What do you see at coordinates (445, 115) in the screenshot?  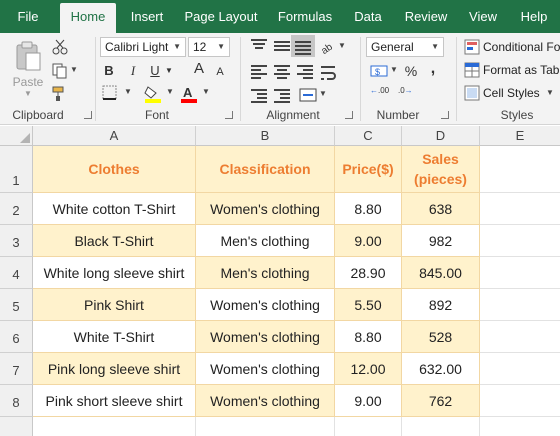 I see `number-launcher-icon` at bounding box center [445, 115].